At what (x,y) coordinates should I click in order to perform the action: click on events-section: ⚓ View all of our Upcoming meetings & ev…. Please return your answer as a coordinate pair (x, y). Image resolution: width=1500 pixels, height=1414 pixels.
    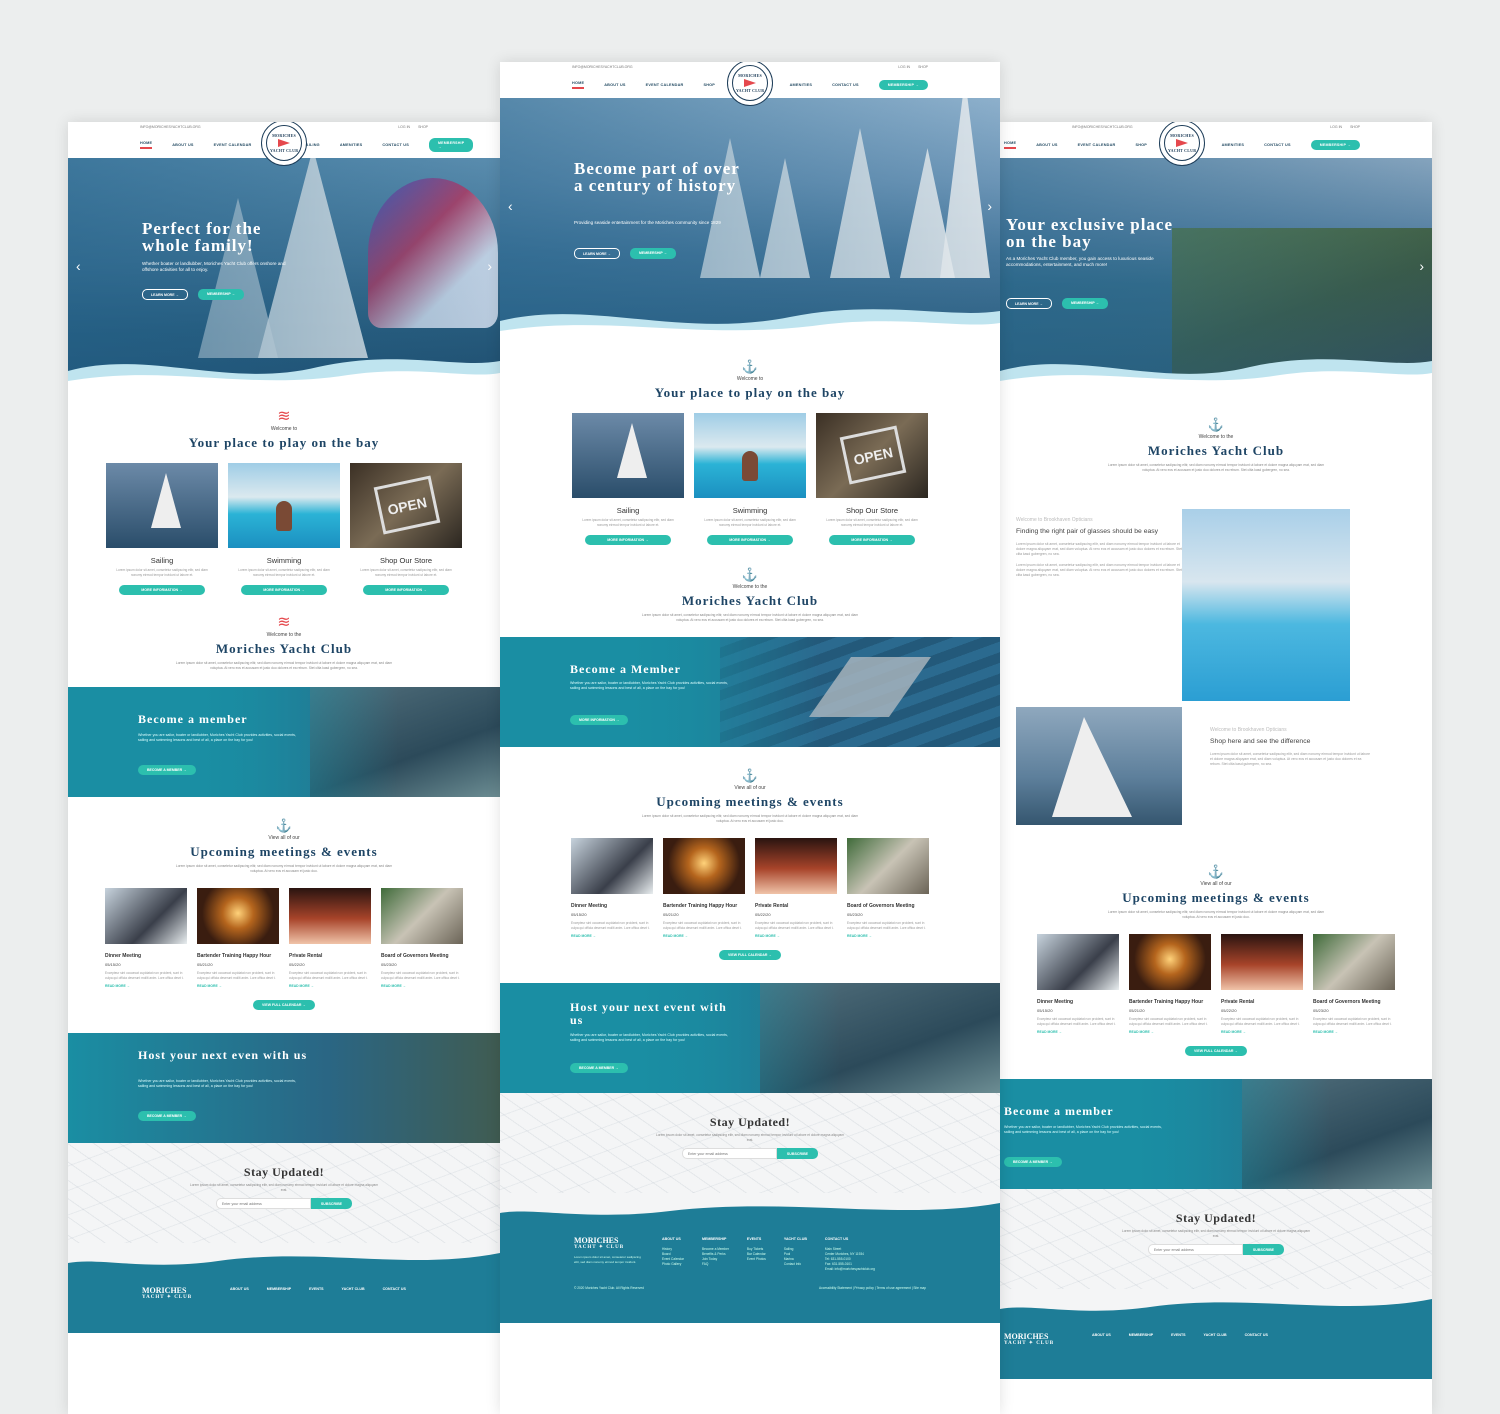
    Looking at the image, I should click on (284, 904).